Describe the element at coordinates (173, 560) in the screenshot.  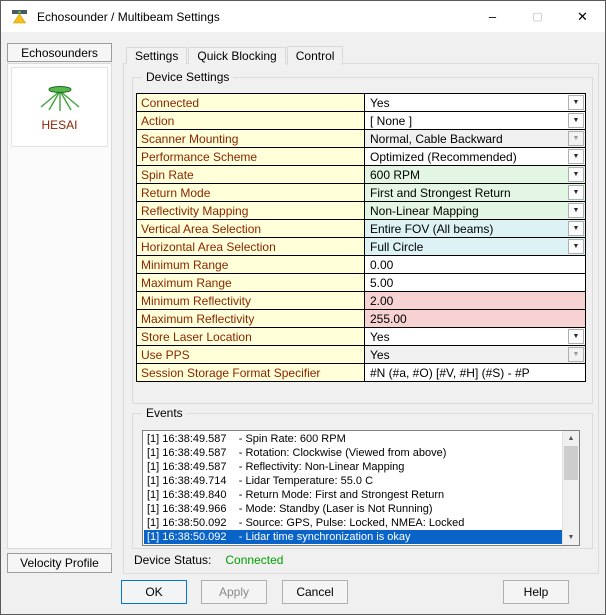
I see `device-status-label: Device Status:` at that location.